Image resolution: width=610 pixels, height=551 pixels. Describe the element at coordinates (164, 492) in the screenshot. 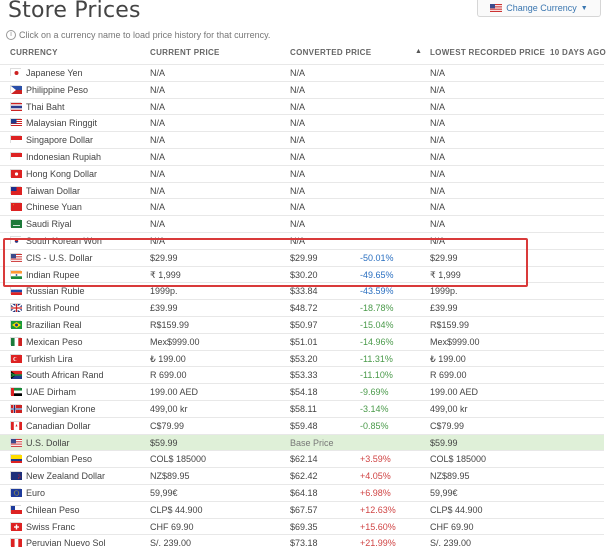

I see `current-price-cell: 59,99€` at that location.